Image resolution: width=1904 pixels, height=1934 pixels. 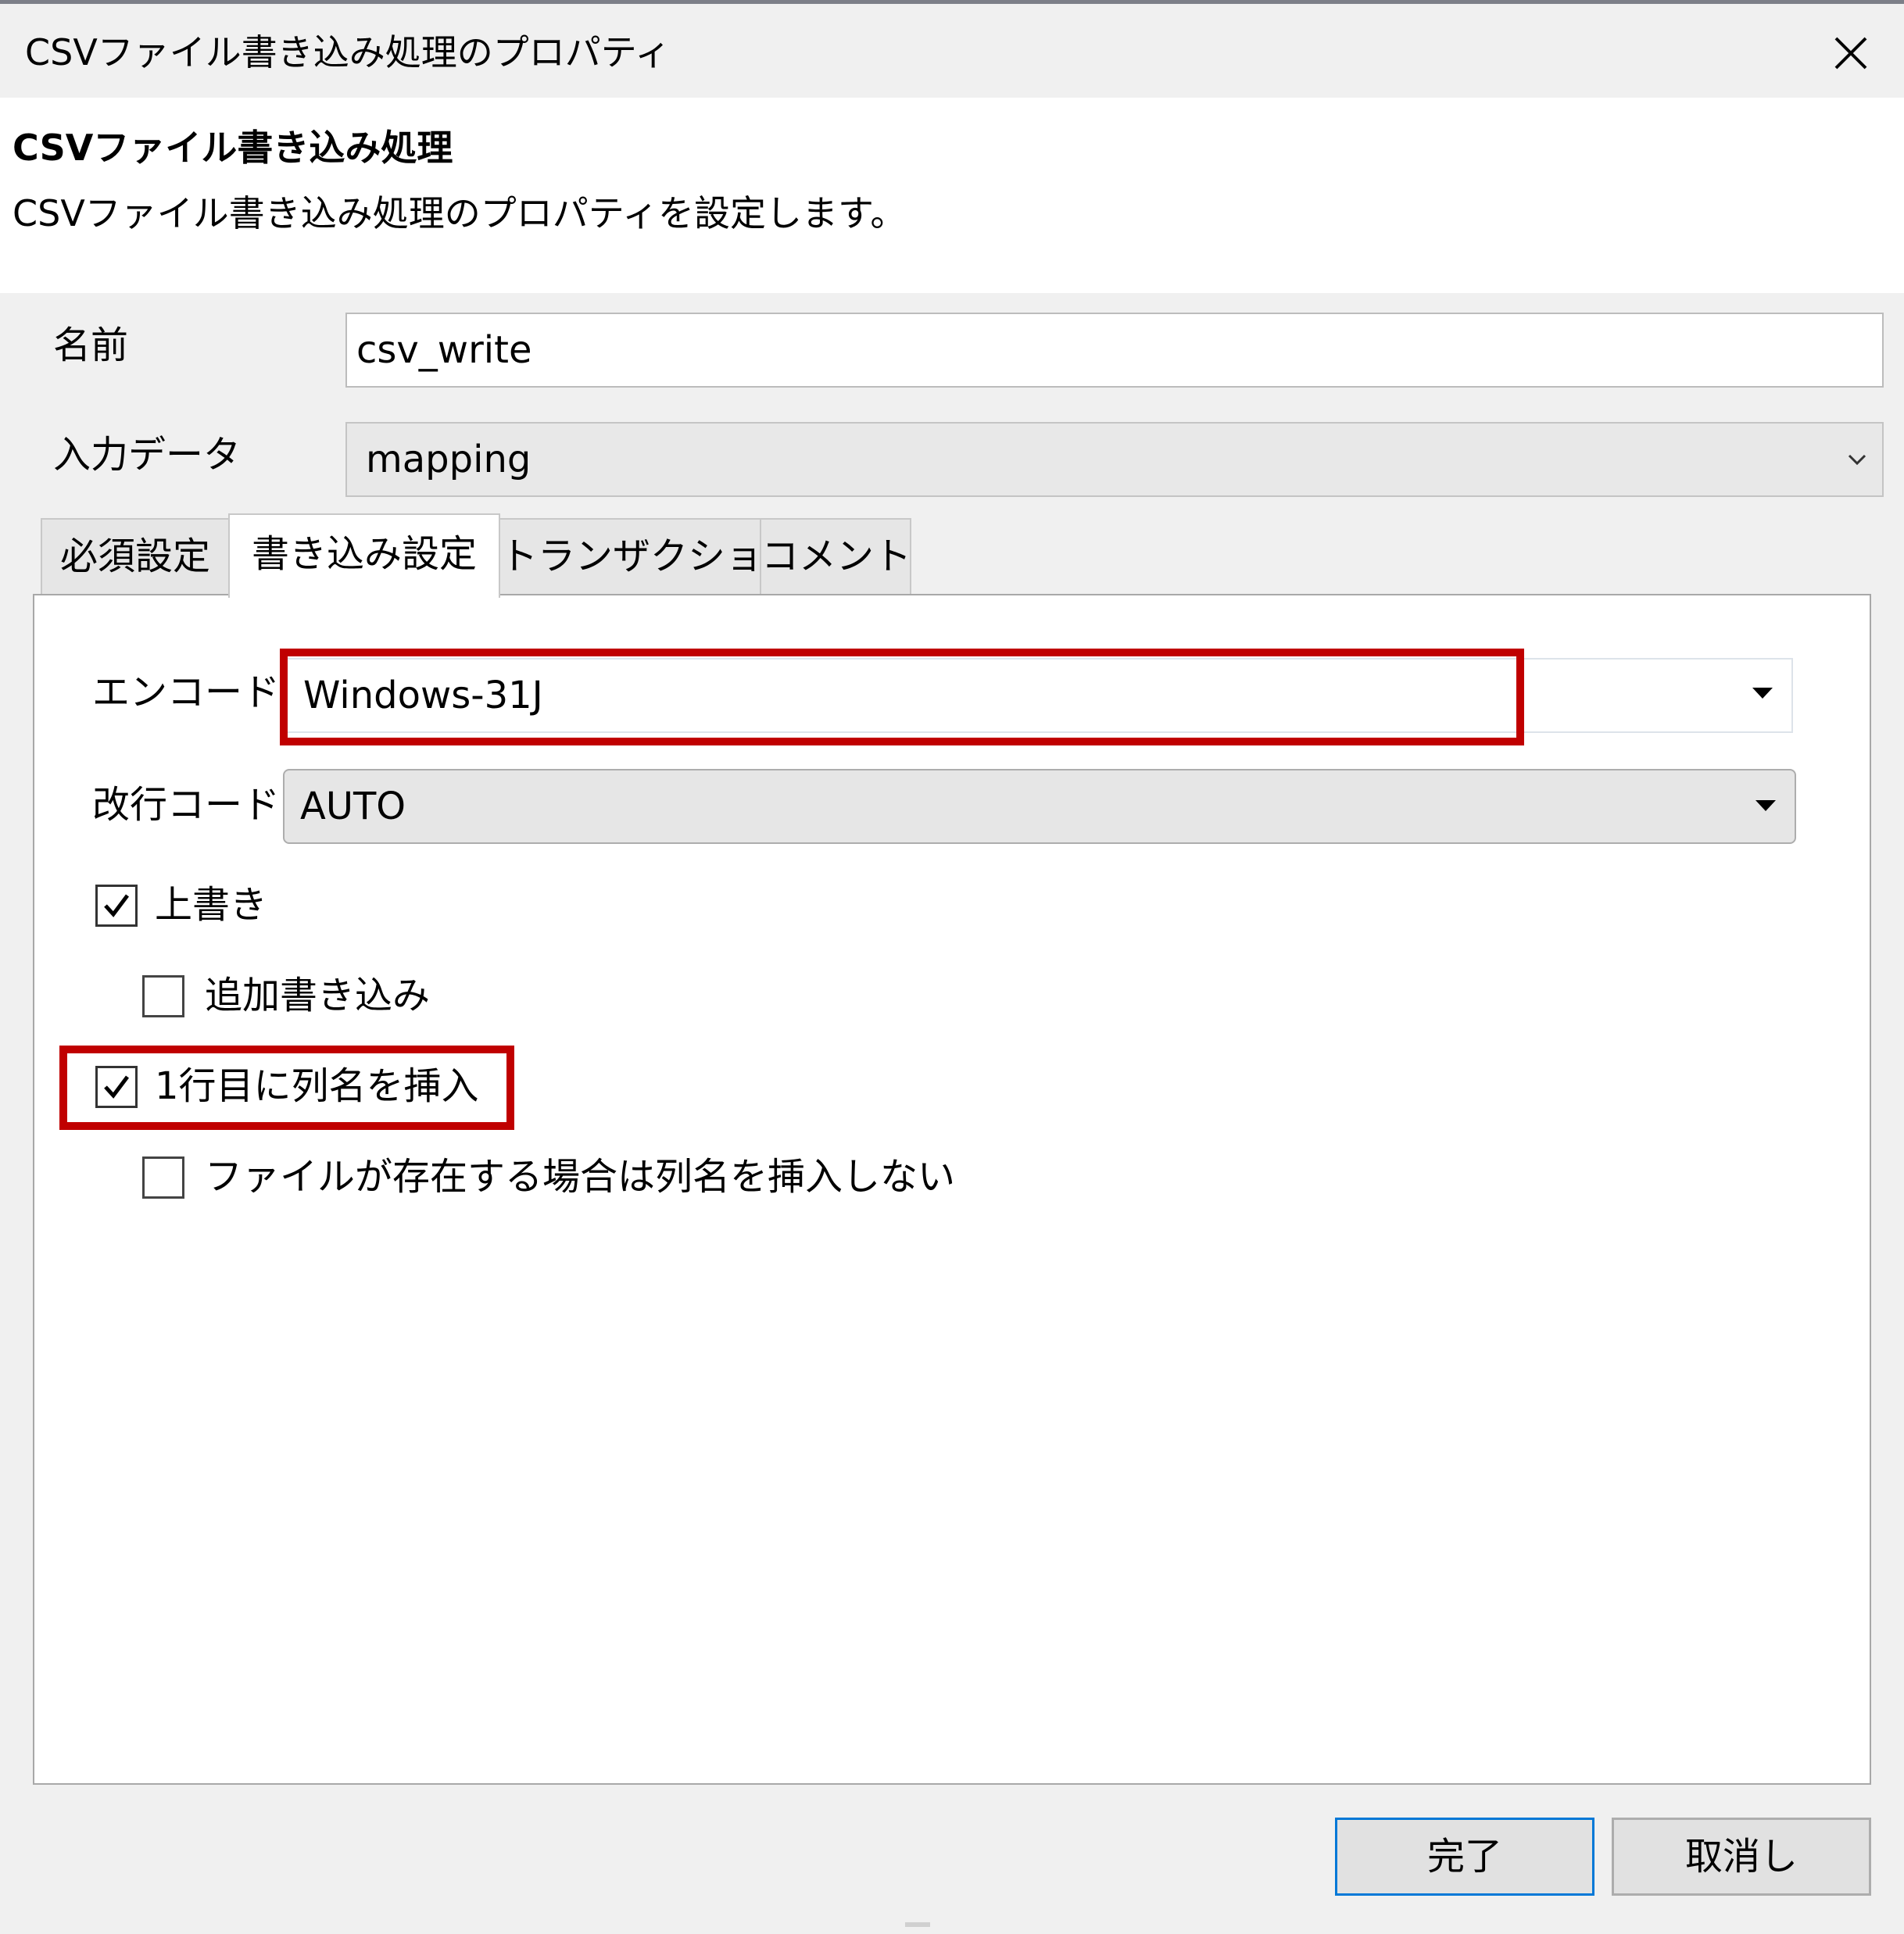 What do you see at coordinates (952, 195) in the screenshot?
I see `dialog-header: CSVファイル書き込み処理 CSVファイル書き込み処理のプロパティを設定します。` at bounding box center [952, 195].